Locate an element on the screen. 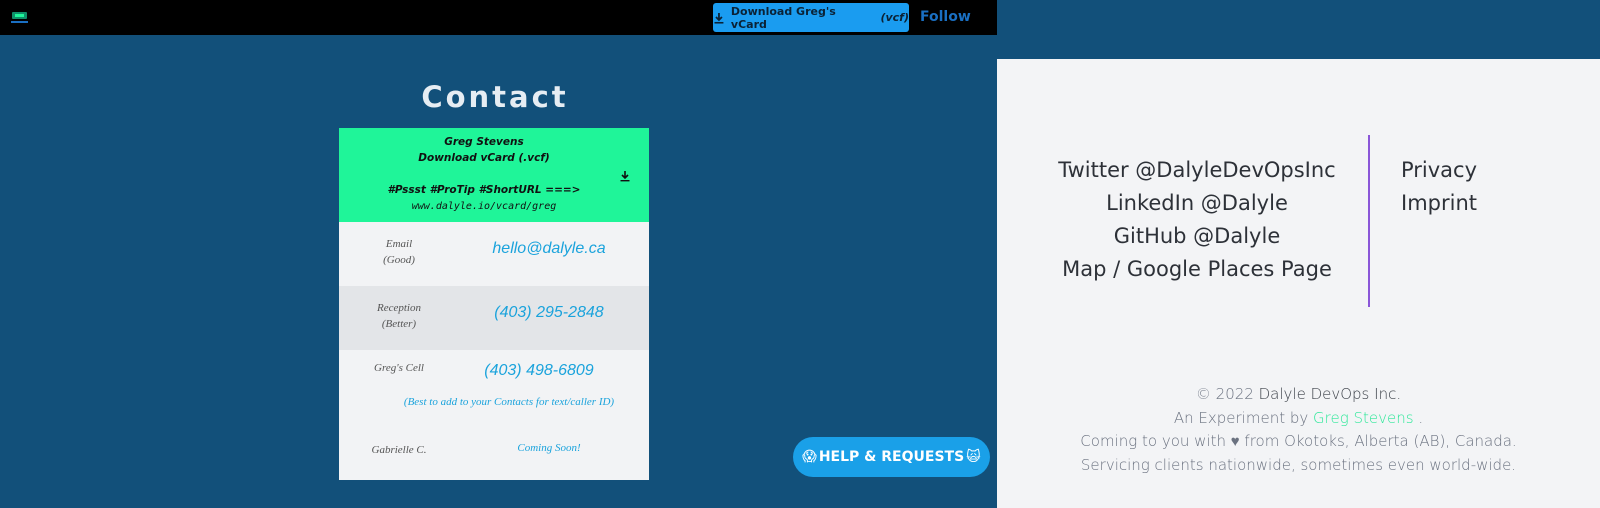  linkedin-link: LinkedIn @Dalyle is located at coordinates (1197, 203).